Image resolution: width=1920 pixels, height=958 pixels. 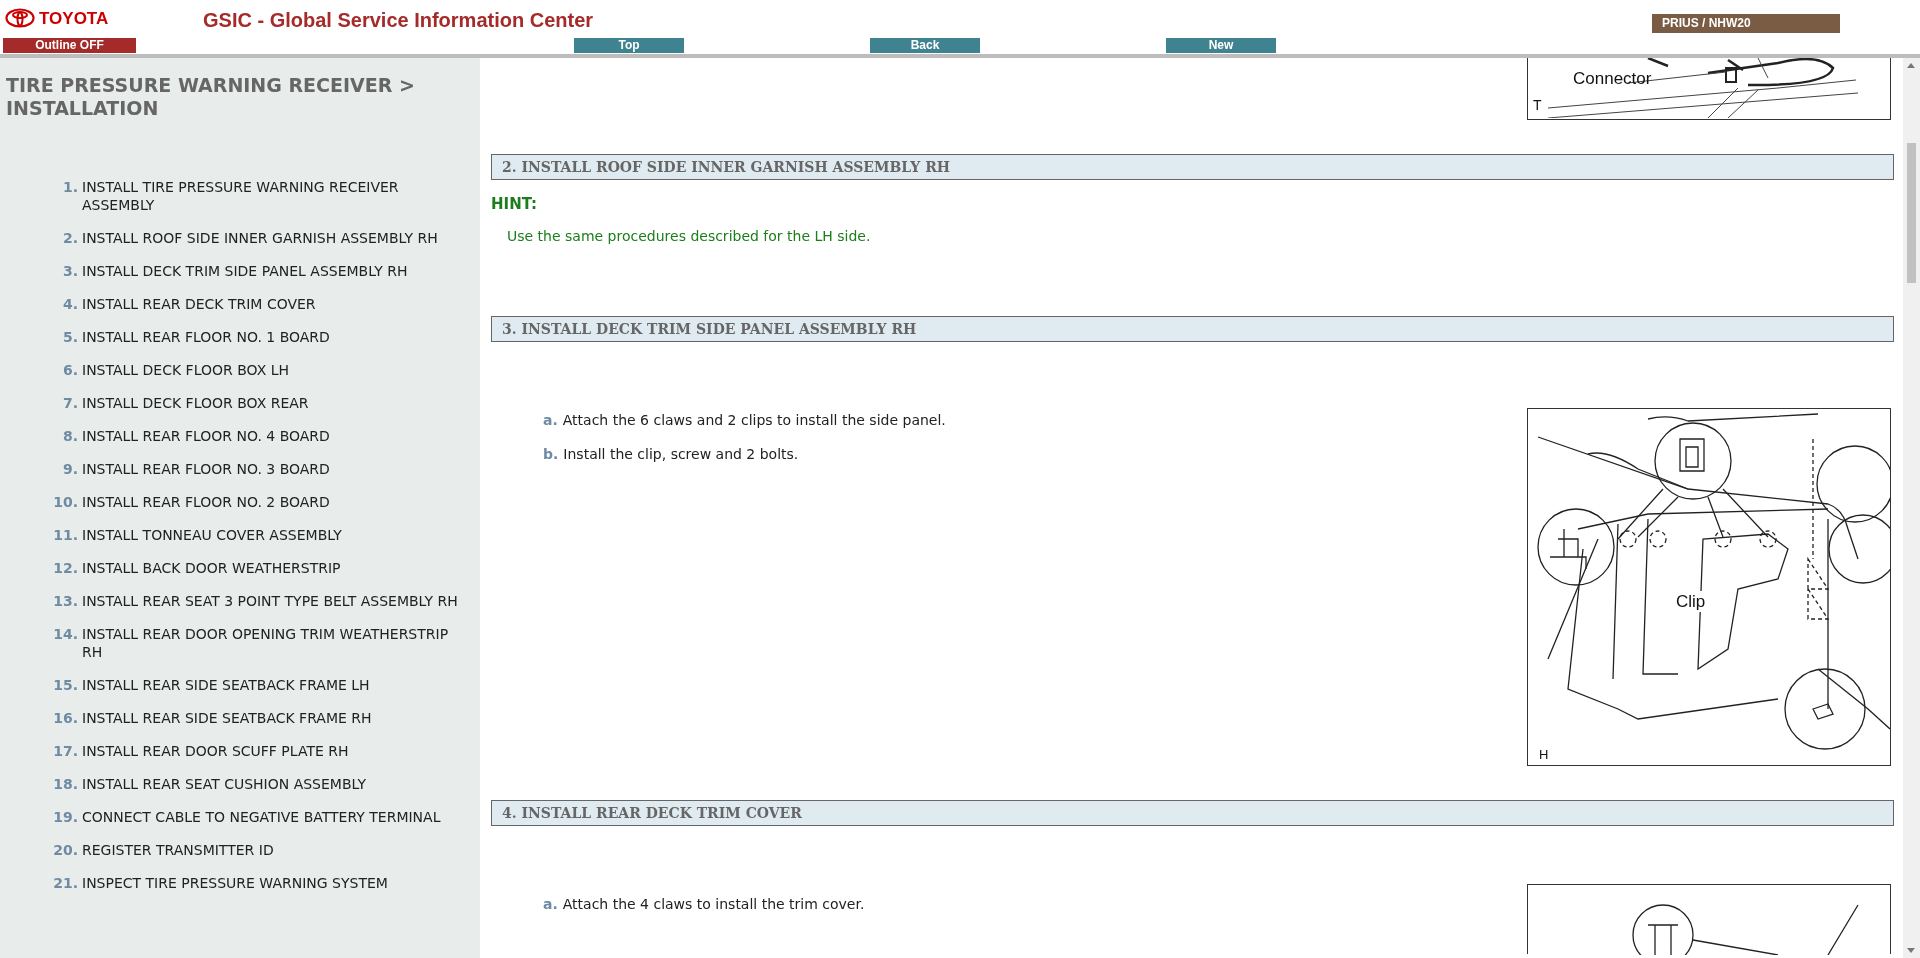 I want to click on scrollbar, so click(x=1911, y=508).